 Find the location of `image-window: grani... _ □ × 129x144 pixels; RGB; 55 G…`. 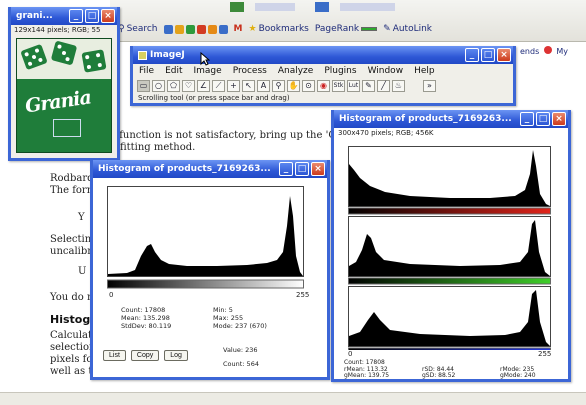

image-window: grani... _ □ × 129x144 pixels; RGB; 55 G… is located at coordinates (64, 84).